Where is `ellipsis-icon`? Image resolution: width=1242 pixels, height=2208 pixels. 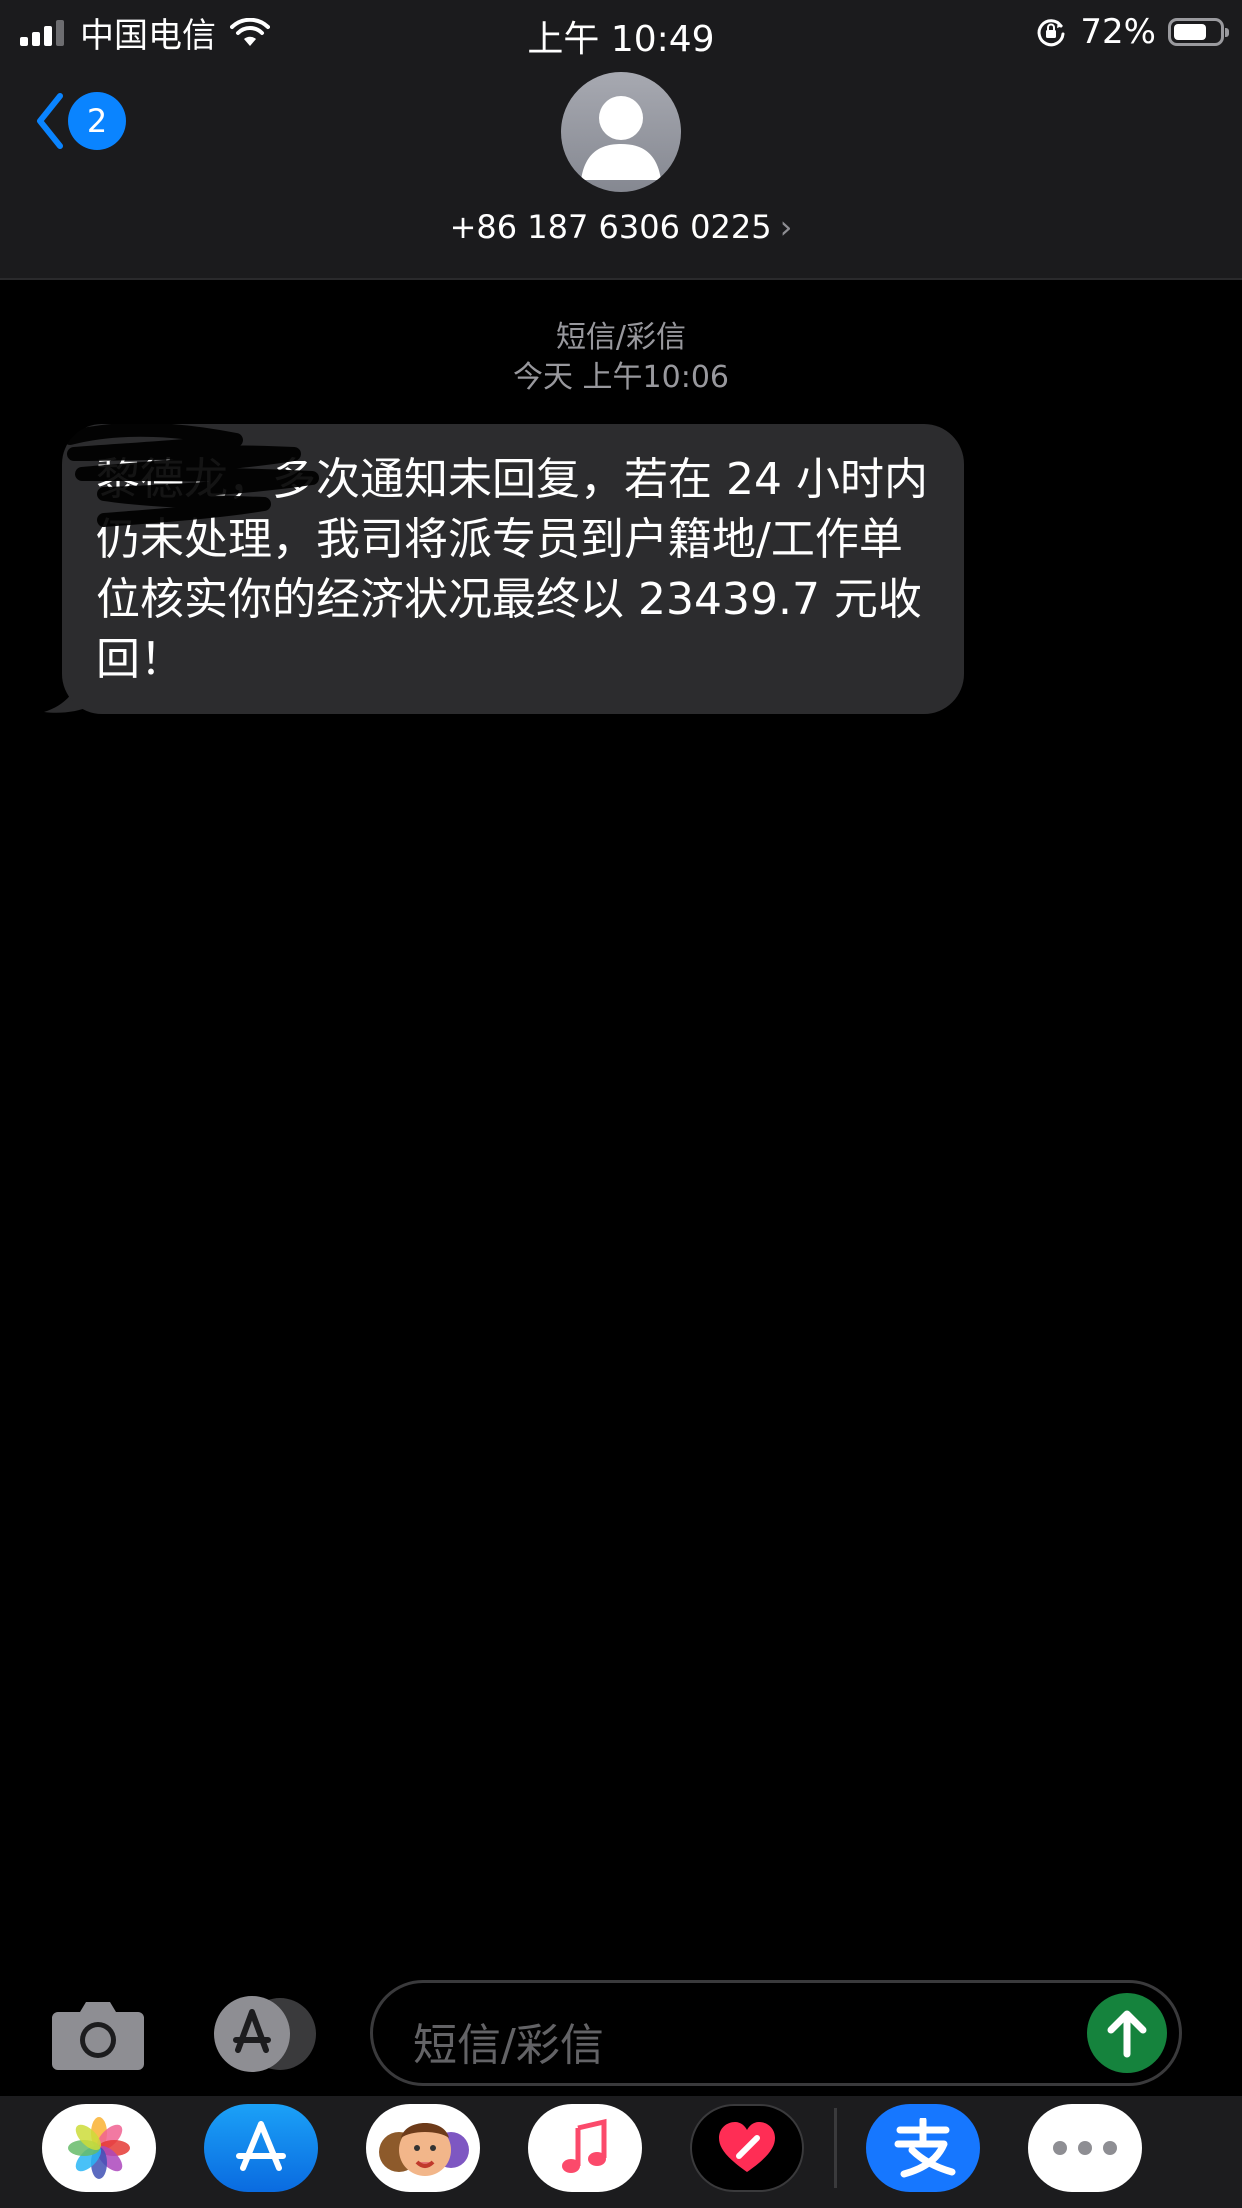 ellipsis-icon is located at coordinates (1085, 2148).